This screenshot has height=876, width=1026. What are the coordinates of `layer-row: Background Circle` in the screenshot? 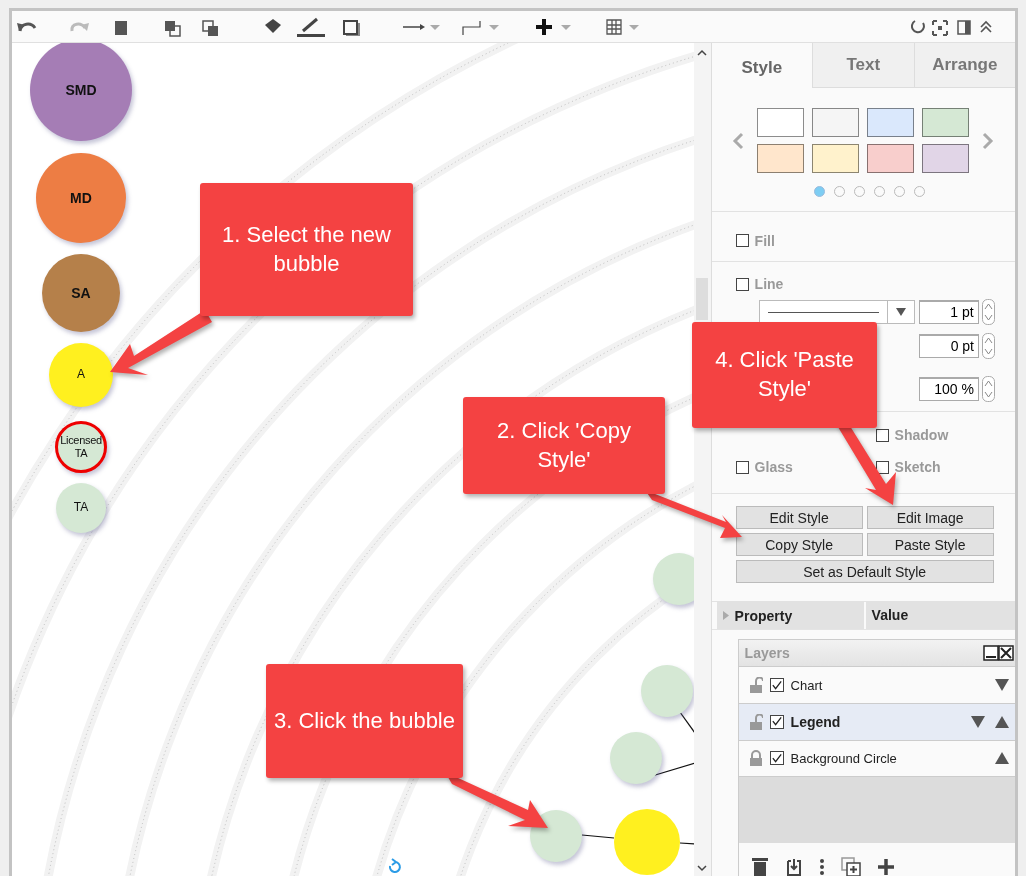 It's located at (876, 759).